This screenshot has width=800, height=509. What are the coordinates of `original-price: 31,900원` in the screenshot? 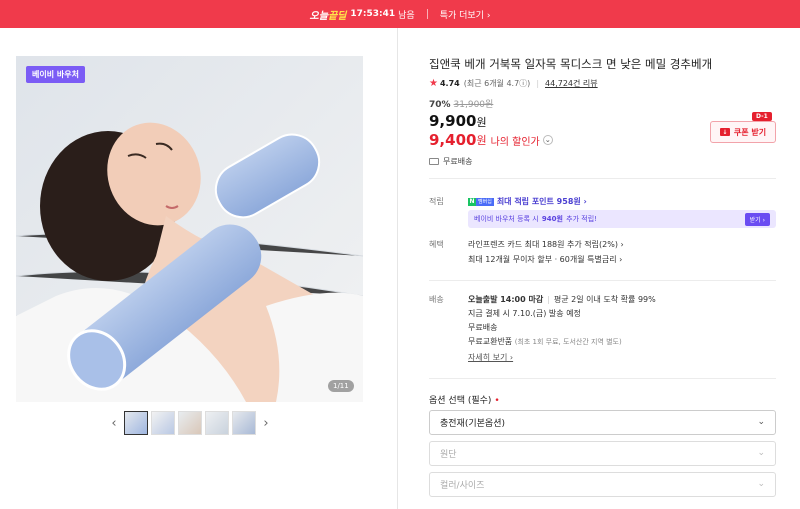 It's located at (473, 105).